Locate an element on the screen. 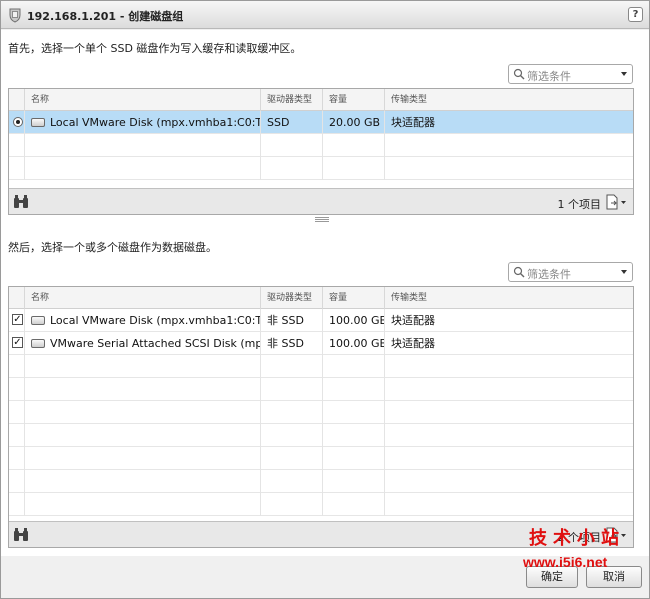 The image size is (650, 599). button-bar: 确定 取消 is located at coordinates (325, 577).